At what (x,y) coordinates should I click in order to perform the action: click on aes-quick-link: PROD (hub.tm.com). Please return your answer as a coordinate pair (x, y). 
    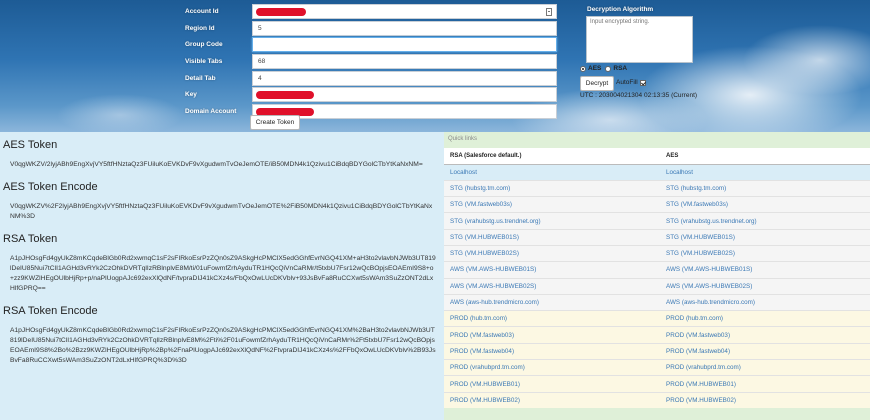
    Looking at the image, I should click on (694, 318).